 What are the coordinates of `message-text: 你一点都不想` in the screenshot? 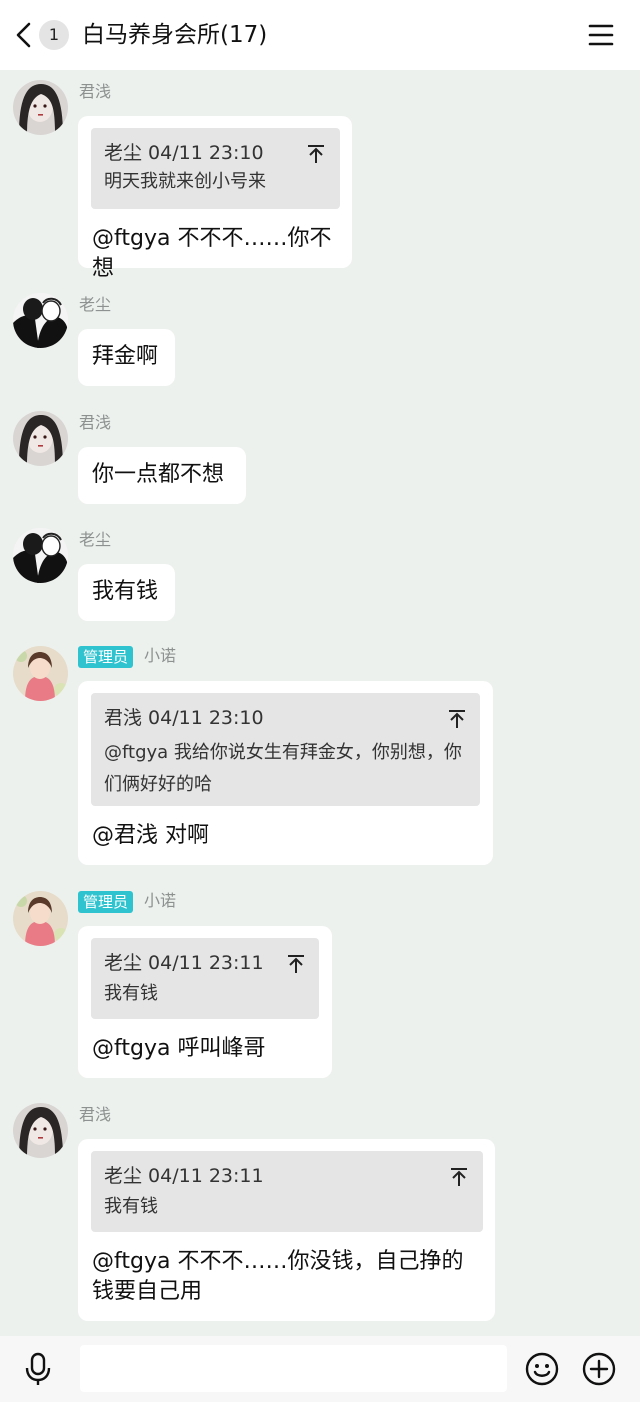 It's located at (158, 474).